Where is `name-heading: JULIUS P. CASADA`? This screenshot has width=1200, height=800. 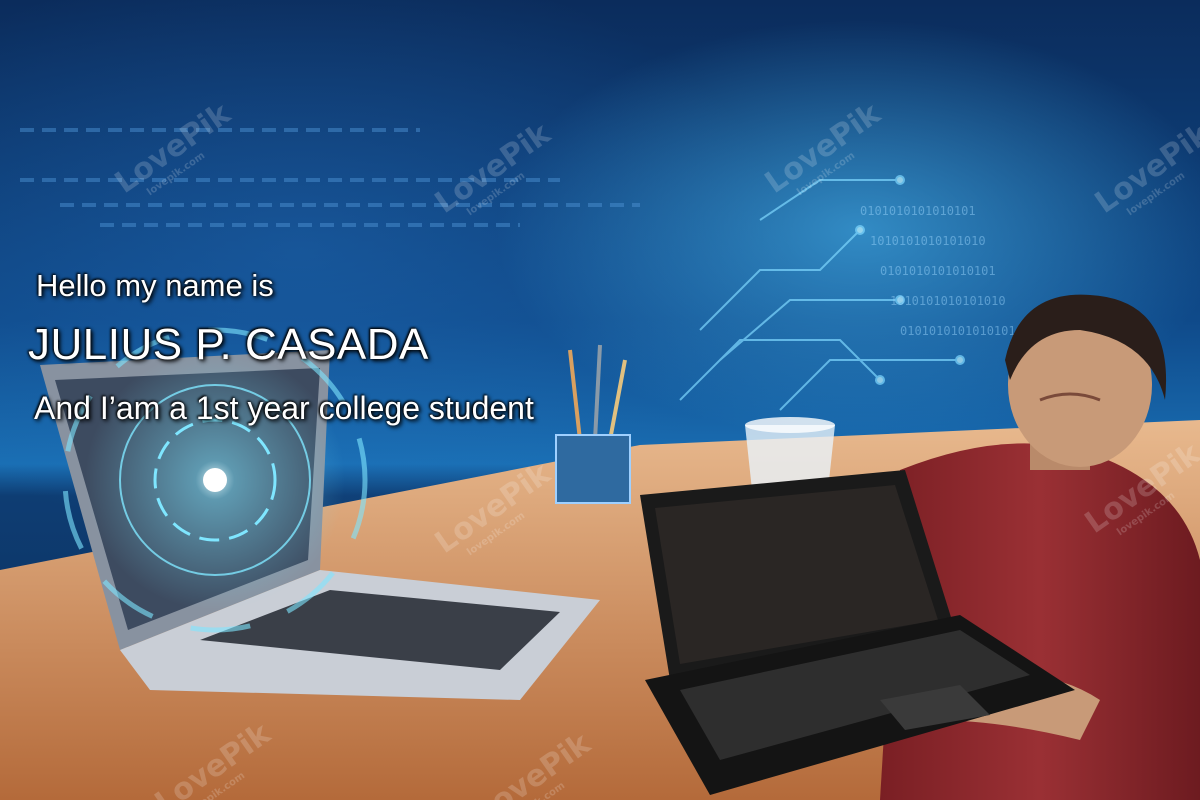 name-heading: JULIUS P. CASADA is located at coordinates (228, 344).